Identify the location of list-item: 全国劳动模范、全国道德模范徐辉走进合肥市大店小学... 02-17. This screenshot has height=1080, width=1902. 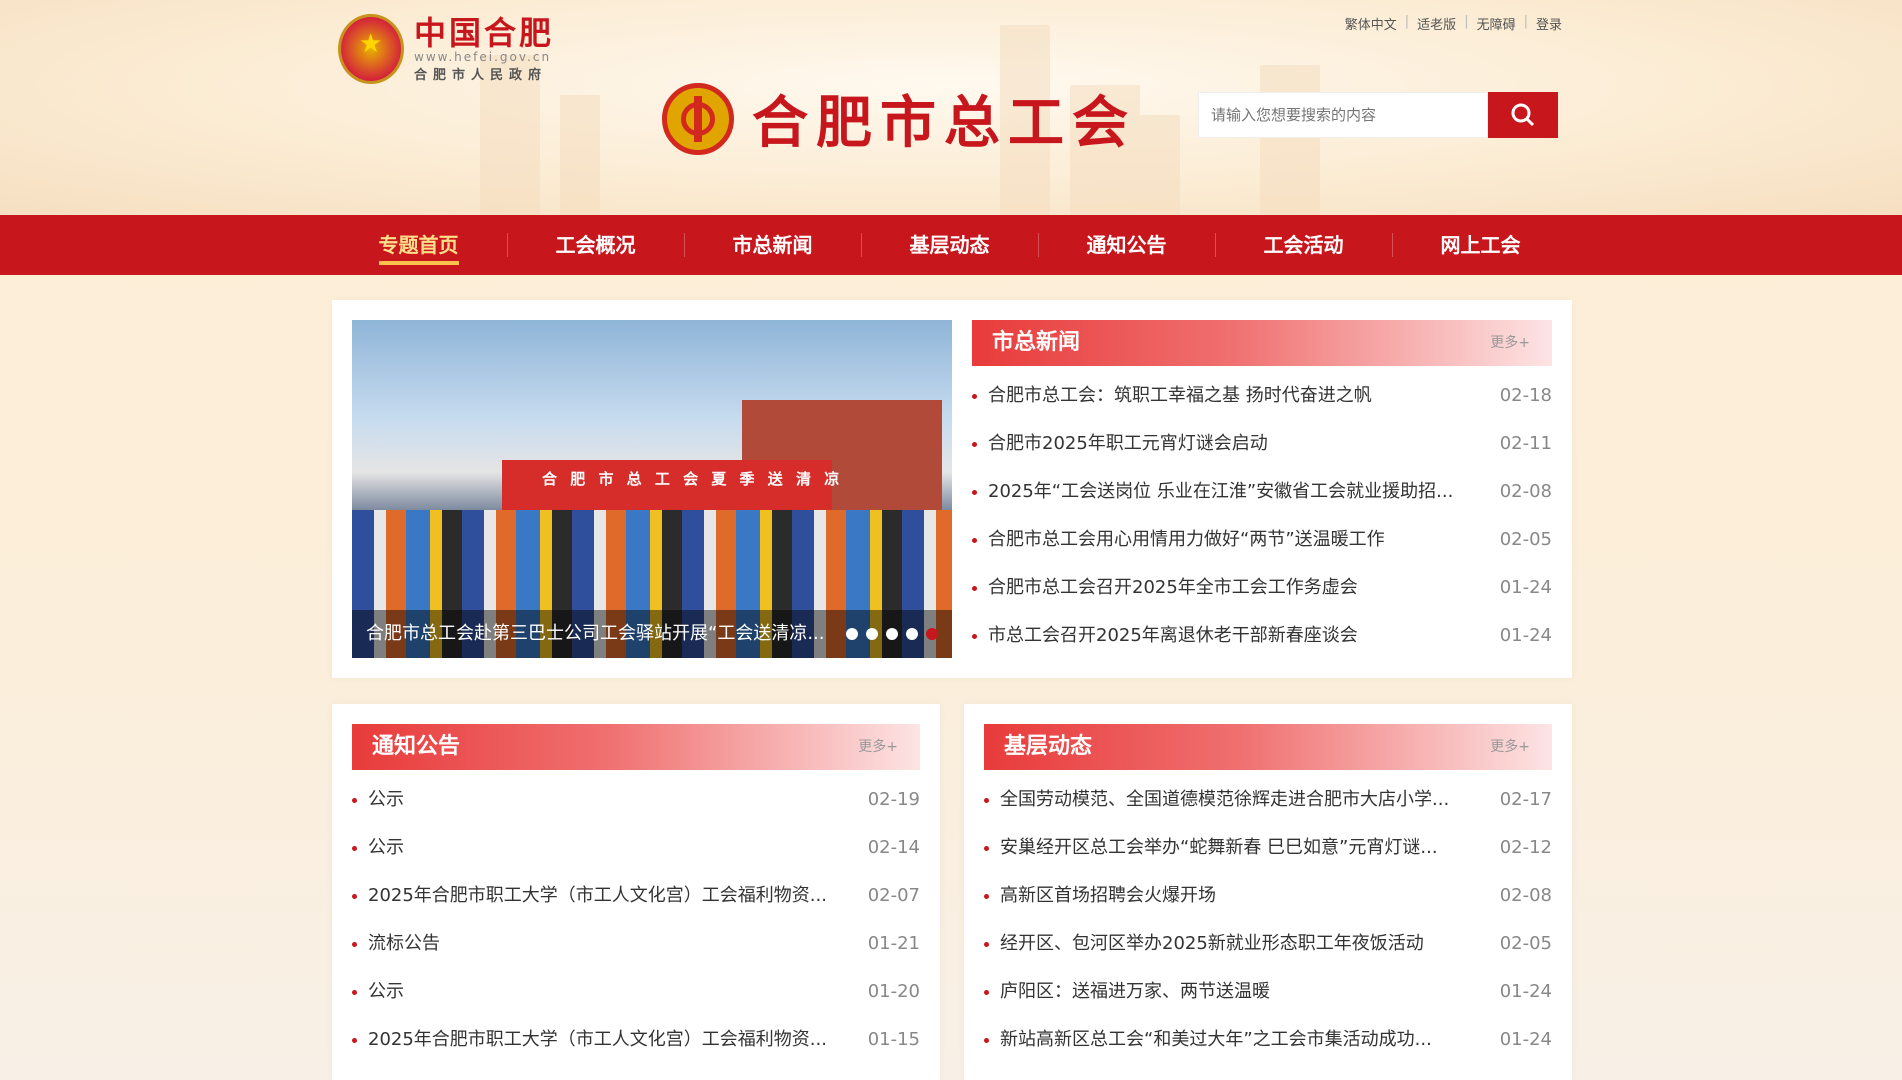
(1268, 800).